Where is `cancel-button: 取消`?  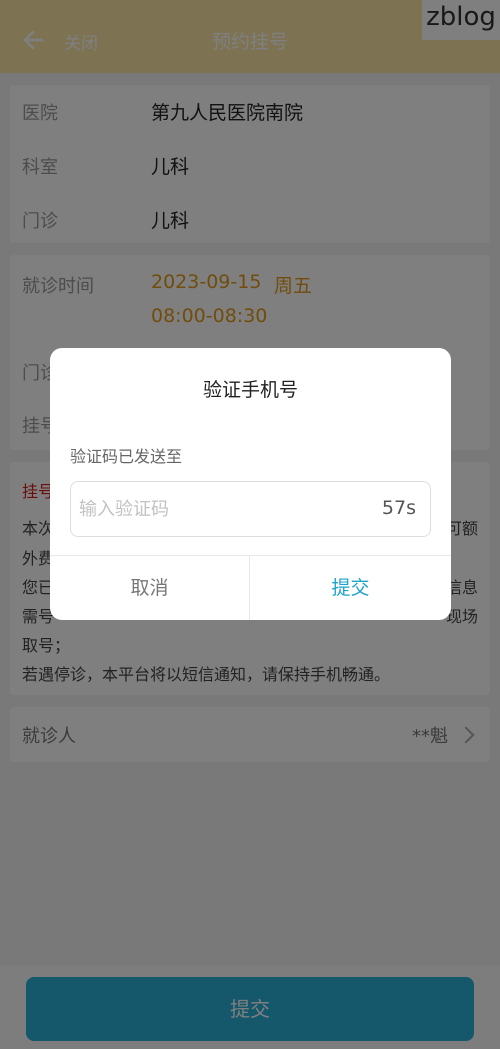 cancel-button: 取消 is located at coordinates (149, 588).